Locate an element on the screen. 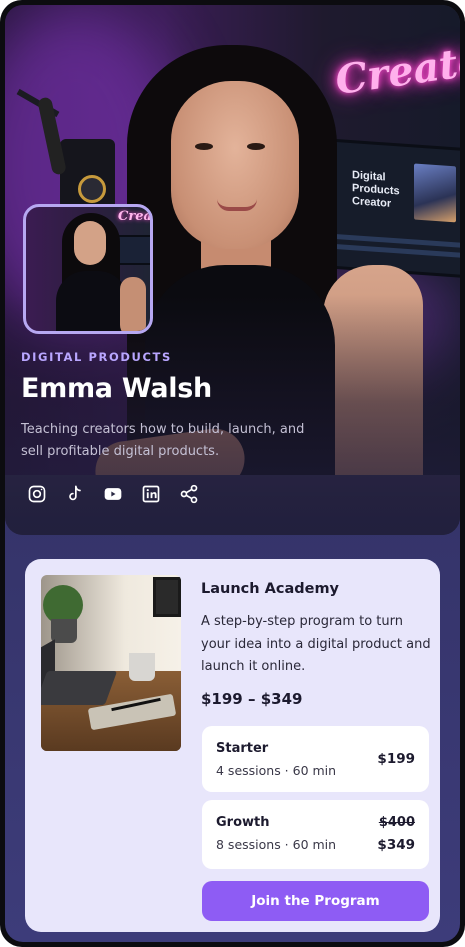 Image resolution: width=465 pixels, height=947 pixels. join-program-button: Join the Program is located at coordinates (315, 901).